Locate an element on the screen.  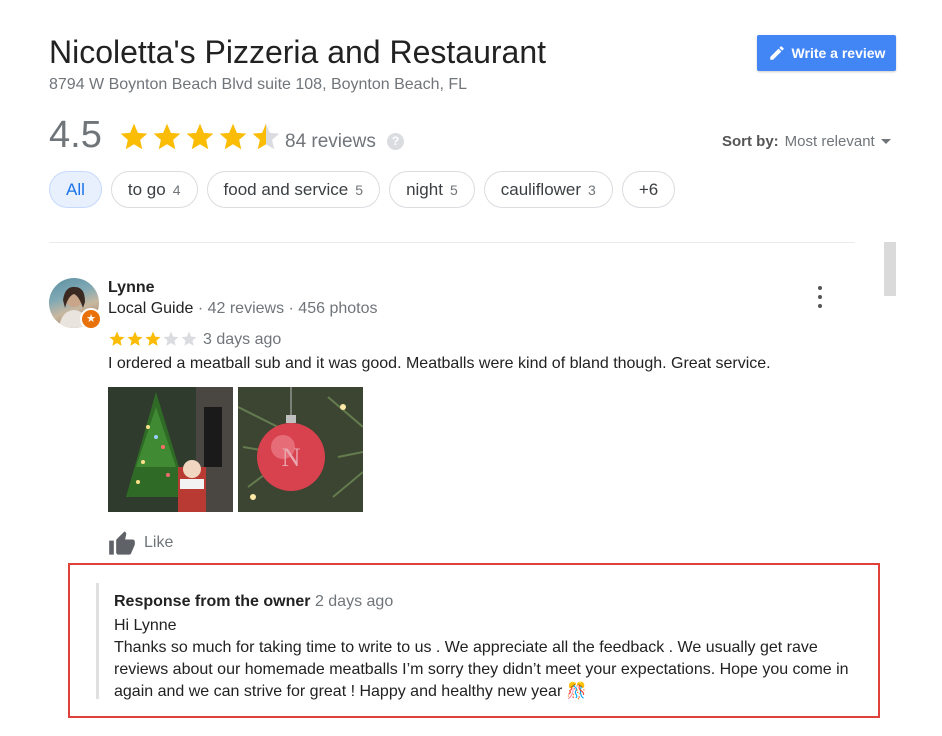
sort-dropdown: Sort by: Most relevant is located at coordinates (806, 141).